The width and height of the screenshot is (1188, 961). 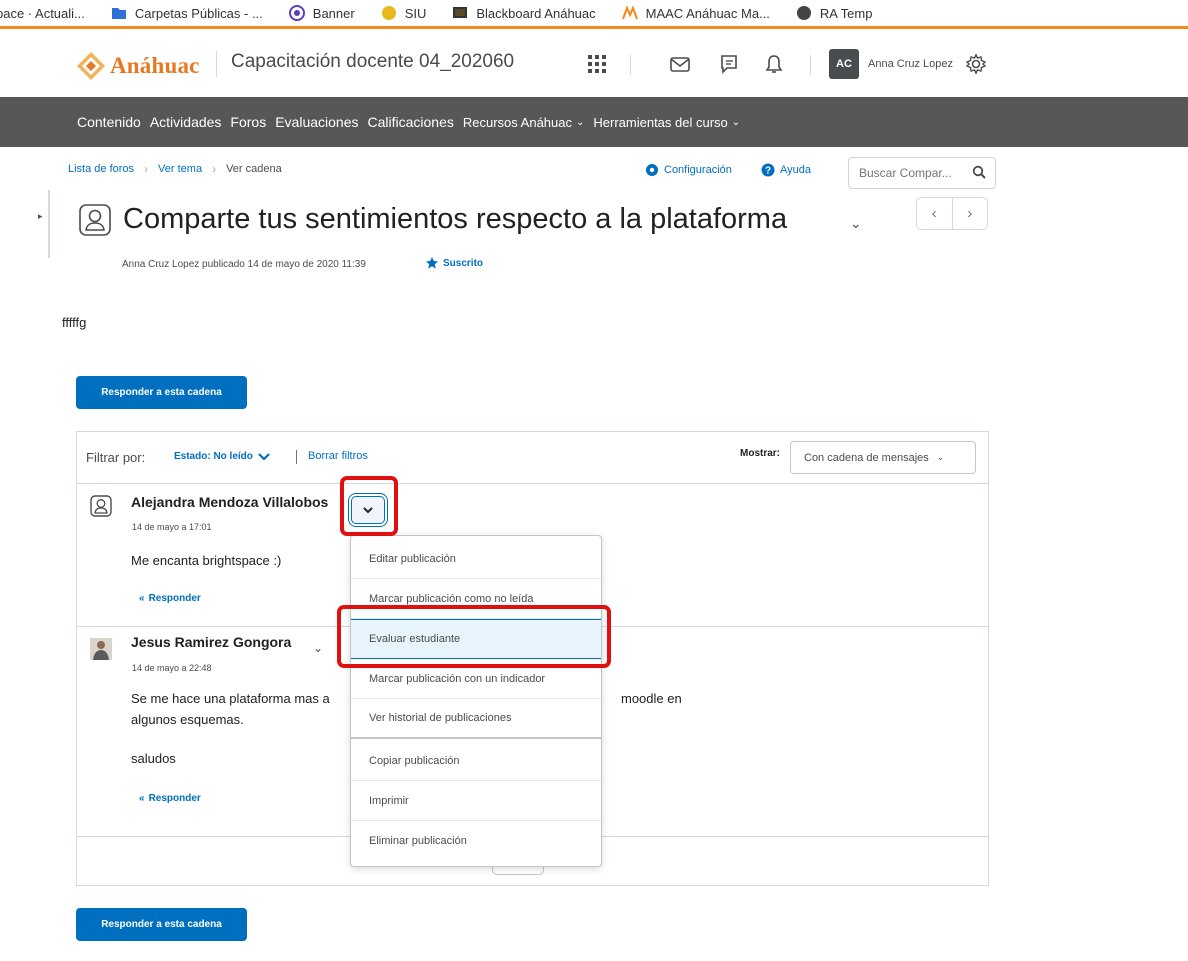 What do you see at coordinates (338, 456) in the screenshot?
I see `clear-filters-link: Borrar filtros` at bounding box center [338, 456].